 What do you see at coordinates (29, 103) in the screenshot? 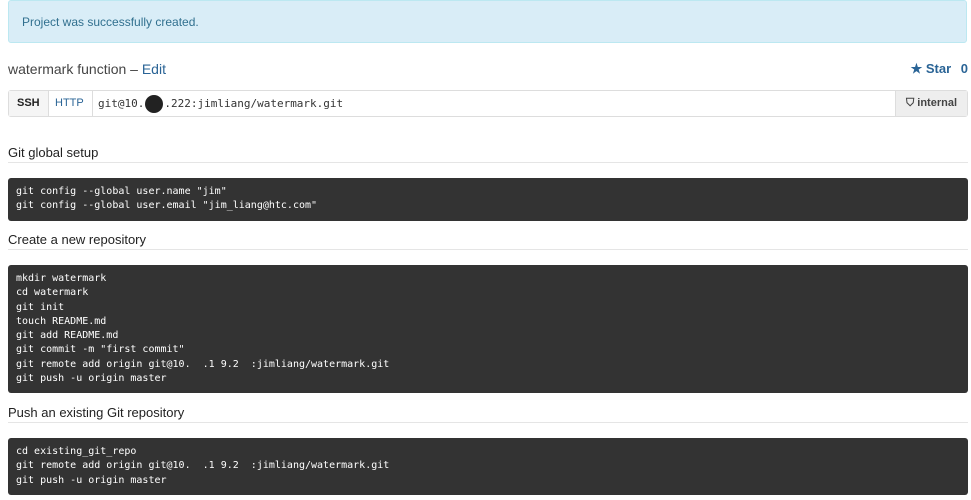
I see `tab-ssh: SSH` at bounding box center [29, 103].